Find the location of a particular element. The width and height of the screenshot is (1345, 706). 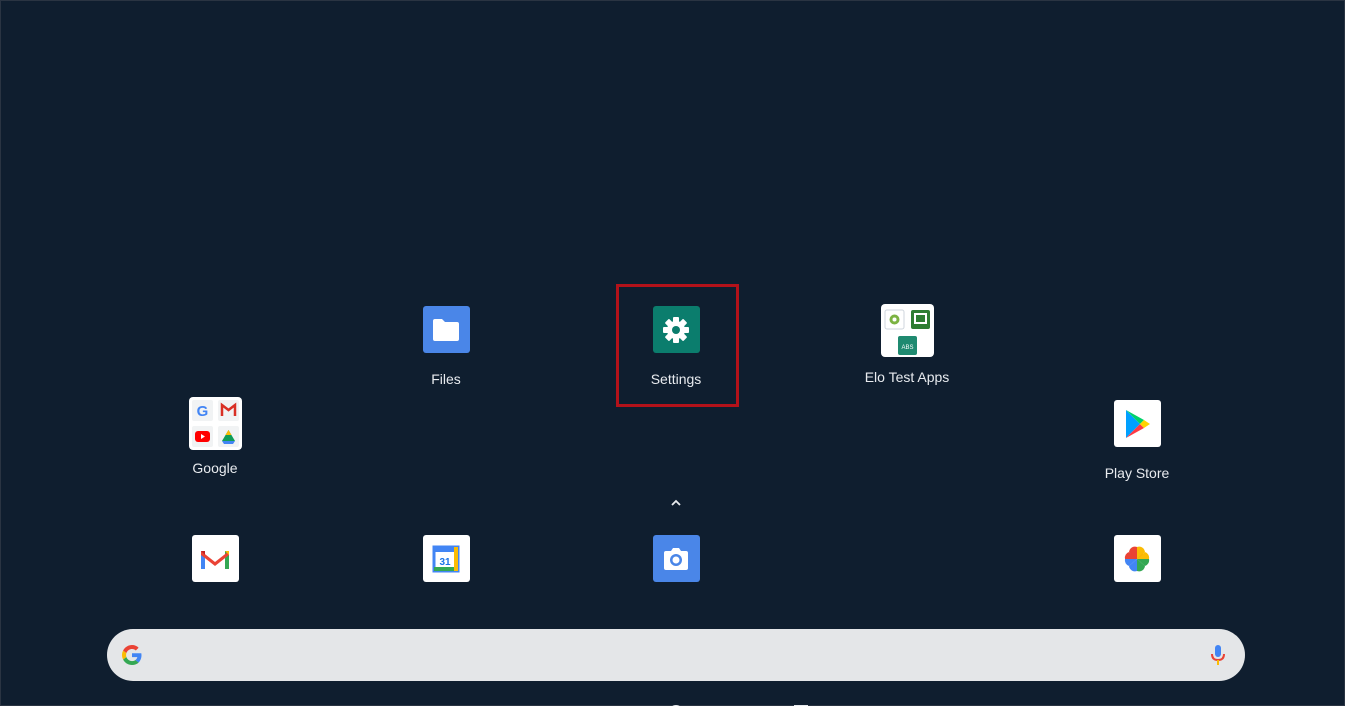

navigation-bar is located at coordinates (673, 700).